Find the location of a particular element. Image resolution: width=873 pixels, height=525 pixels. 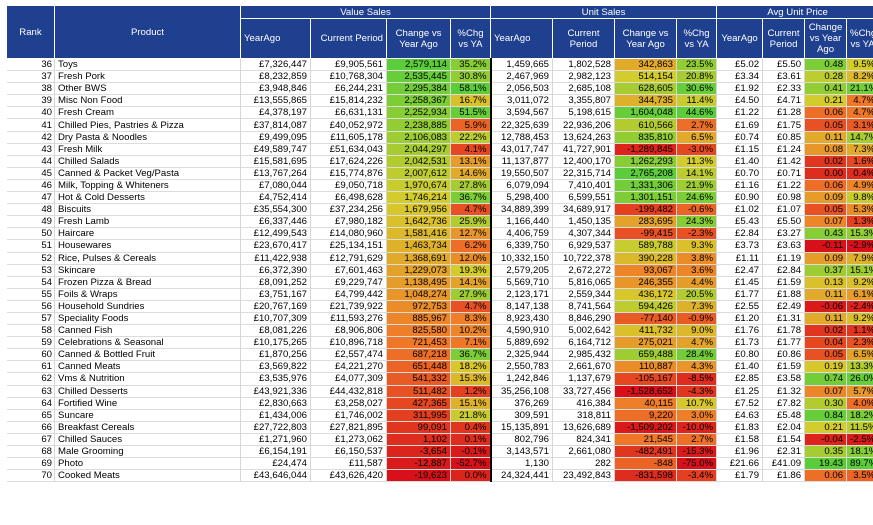

product-cell: Biscuits is located at coordinates (147, 209).